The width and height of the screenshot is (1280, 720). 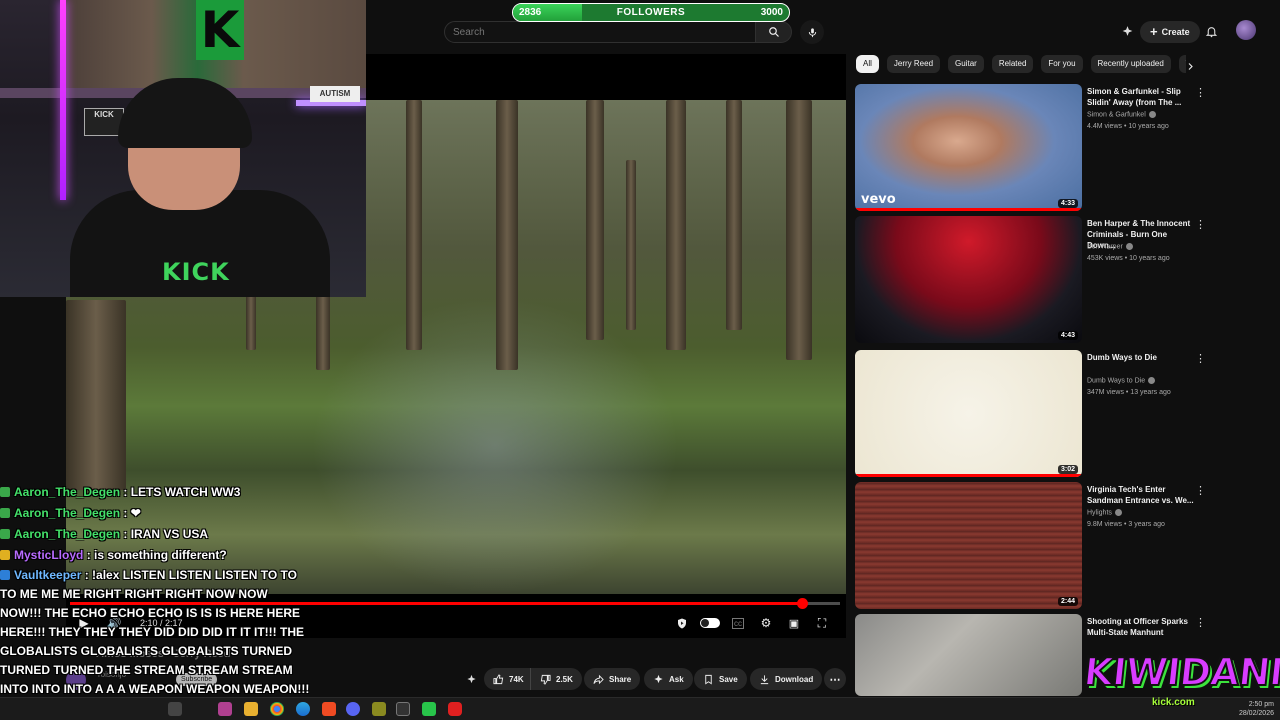 I want to click on create-button: + Create, so click(x=1170, y=32).